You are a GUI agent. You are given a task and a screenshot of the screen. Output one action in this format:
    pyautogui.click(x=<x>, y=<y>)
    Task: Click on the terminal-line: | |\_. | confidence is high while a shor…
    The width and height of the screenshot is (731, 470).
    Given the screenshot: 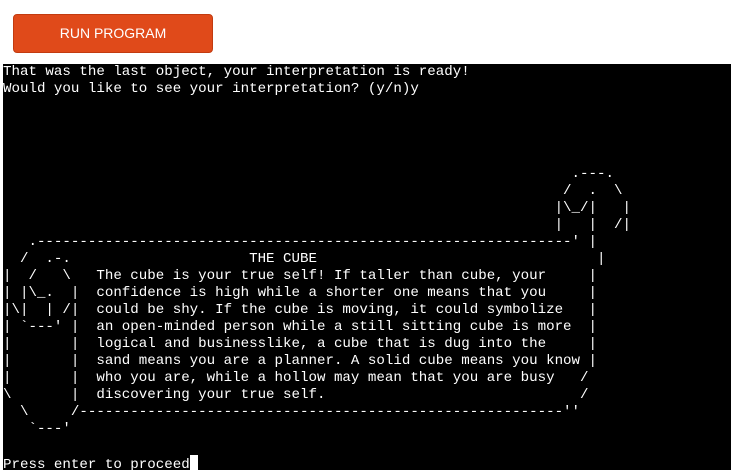 What is the action you would take?
    pyautogui.click(x=300, y=293)
    